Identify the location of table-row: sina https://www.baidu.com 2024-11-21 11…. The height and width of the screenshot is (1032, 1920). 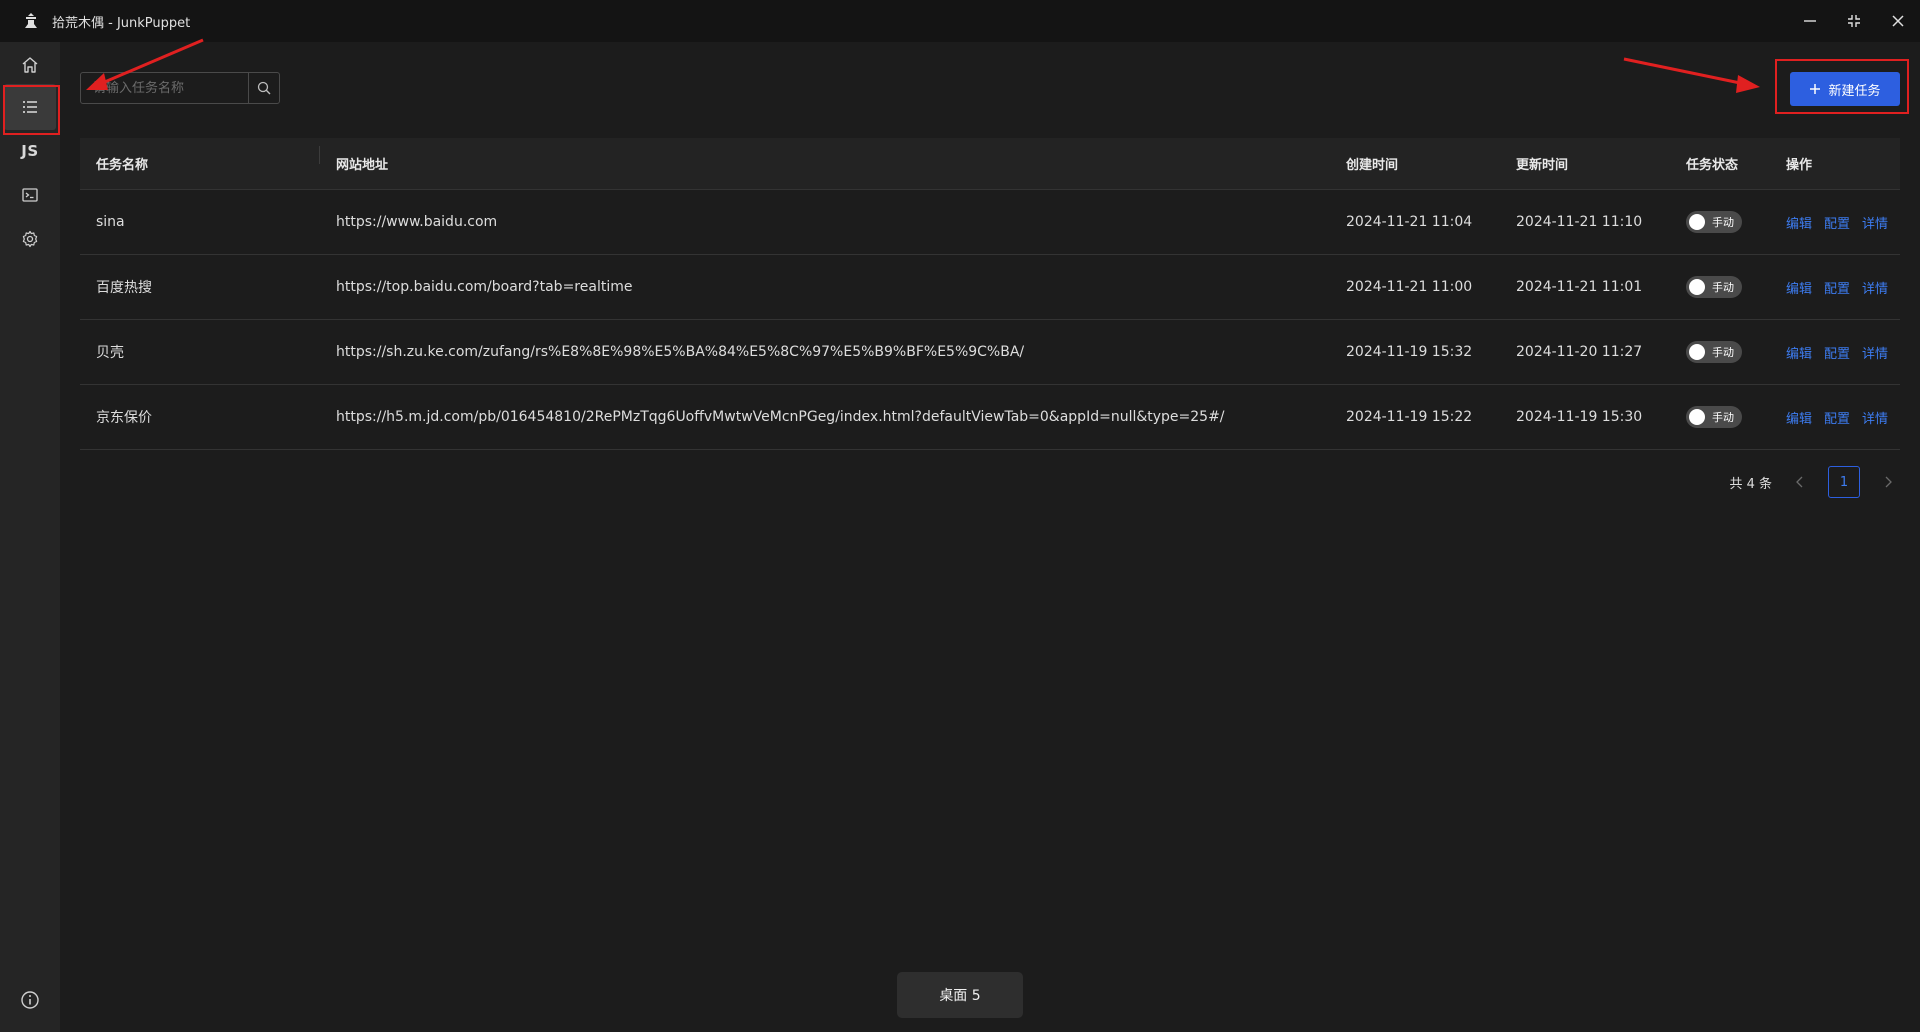
(990, 222).